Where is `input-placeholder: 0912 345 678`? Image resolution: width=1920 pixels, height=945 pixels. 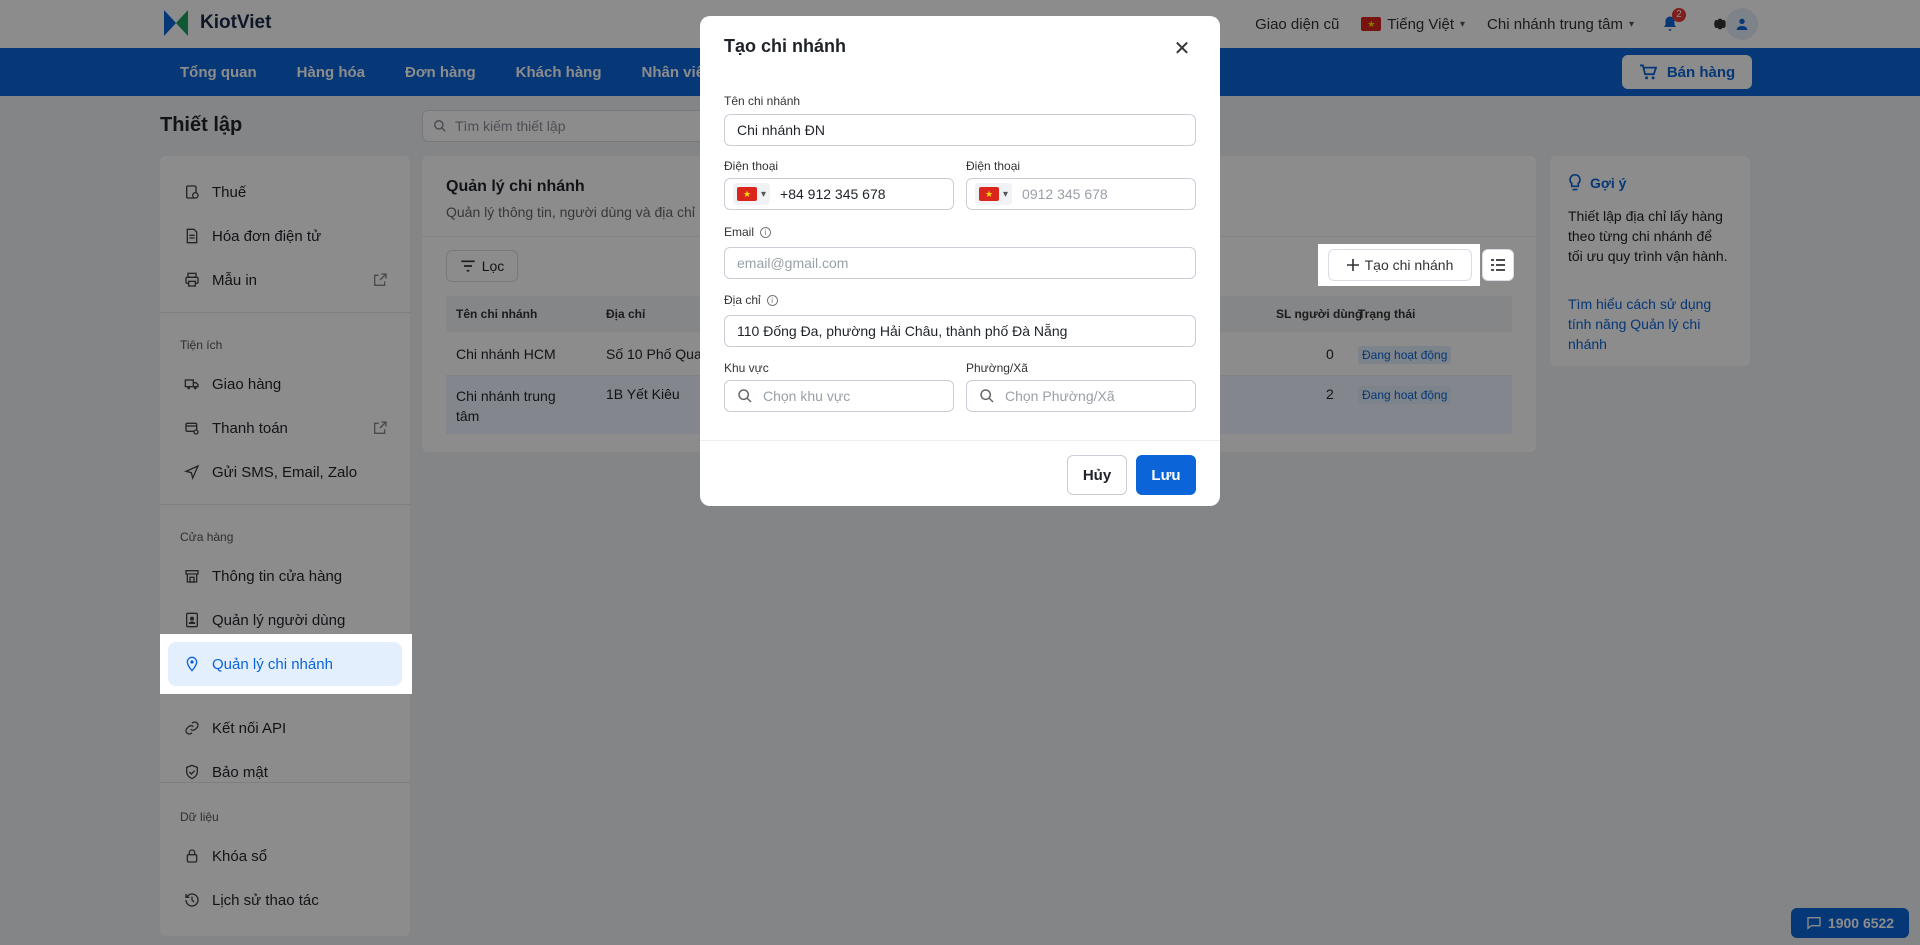
input-placeholder: 0912 345 678 is located at coordinates (1065, 194).